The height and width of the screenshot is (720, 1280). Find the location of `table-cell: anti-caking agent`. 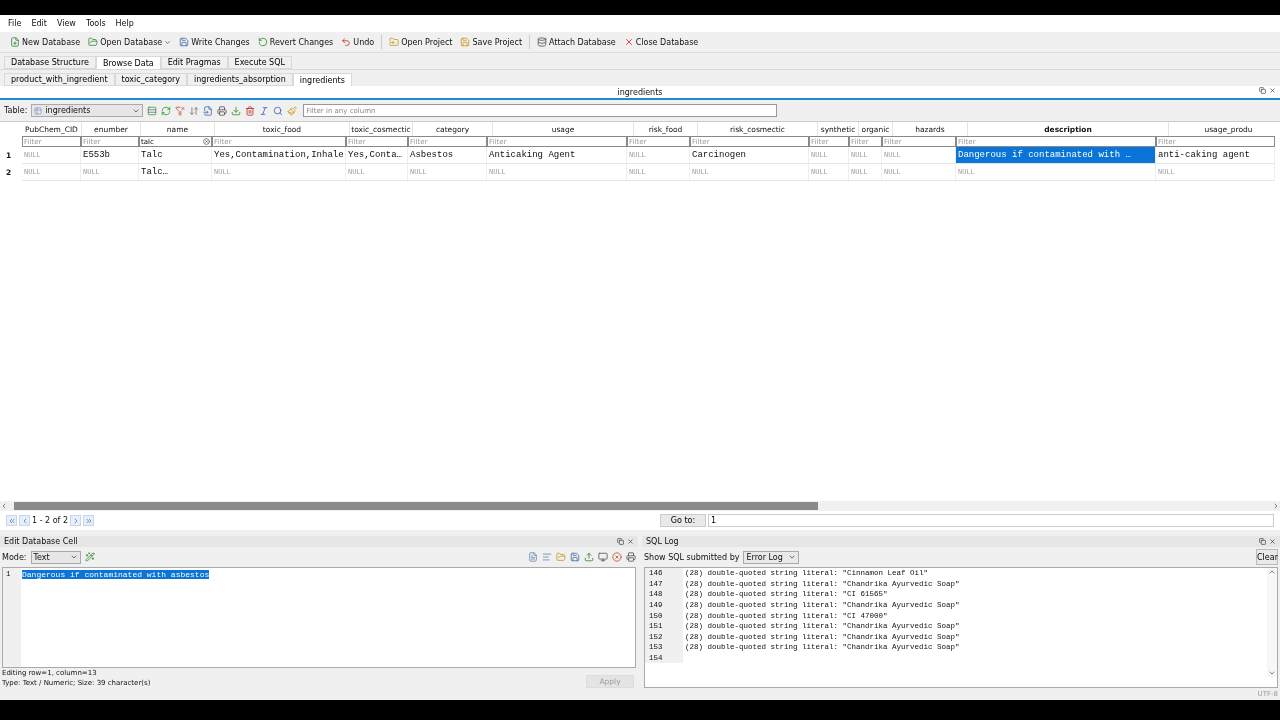

table-cell: anti-caking agent is located at coordinates (1215, 155).